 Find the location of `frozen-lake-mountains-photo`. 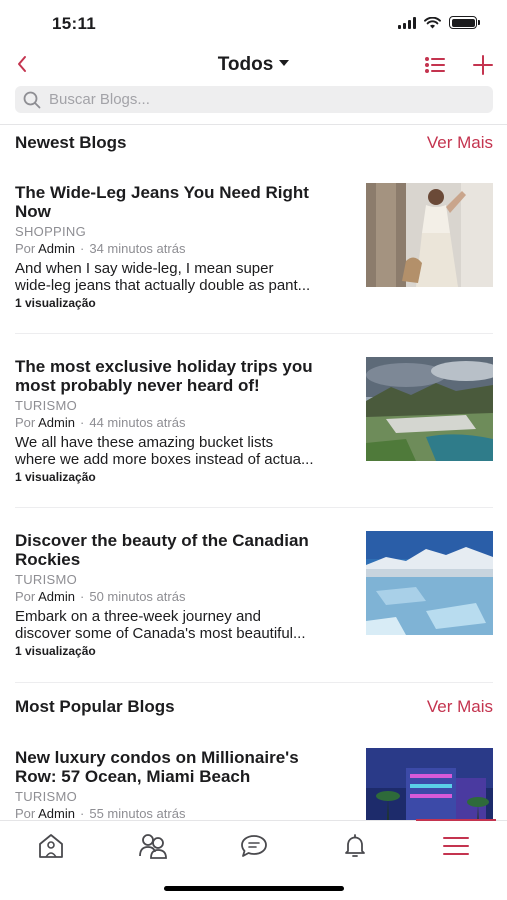

frozen-lake-mountains-photo is located at coordinates (429, 583).